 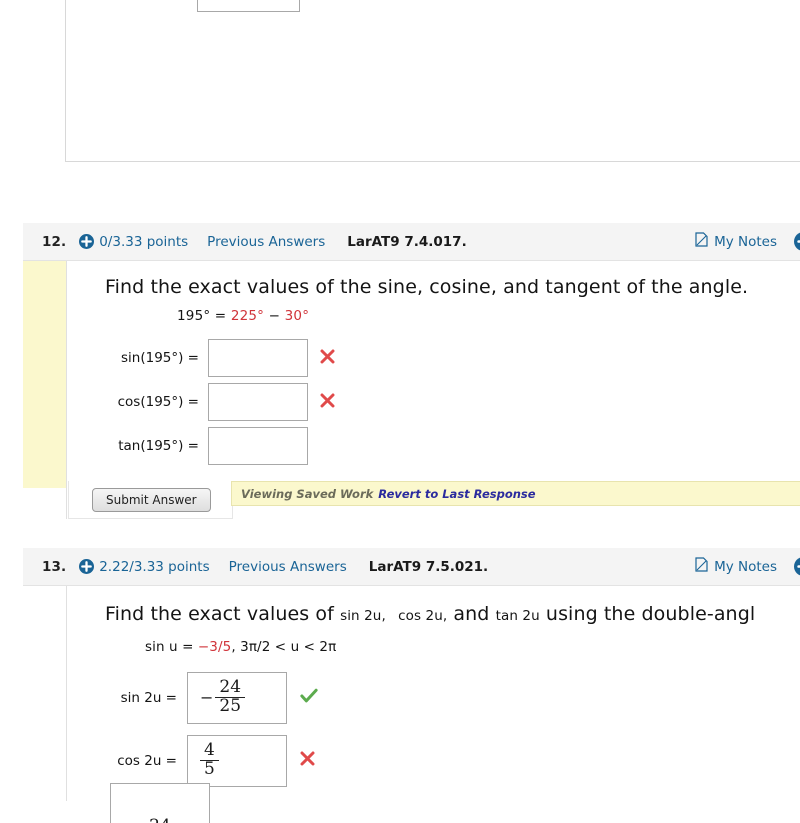 I want to click on question-12-previous-answers-link: Previous Answers, so click(x=266, y=242).